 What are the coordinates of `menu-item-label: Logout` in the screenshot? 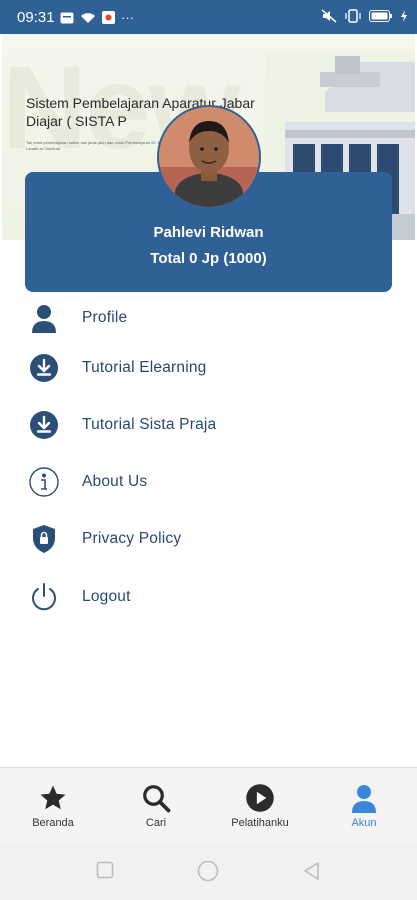 It's located at (106, 596).